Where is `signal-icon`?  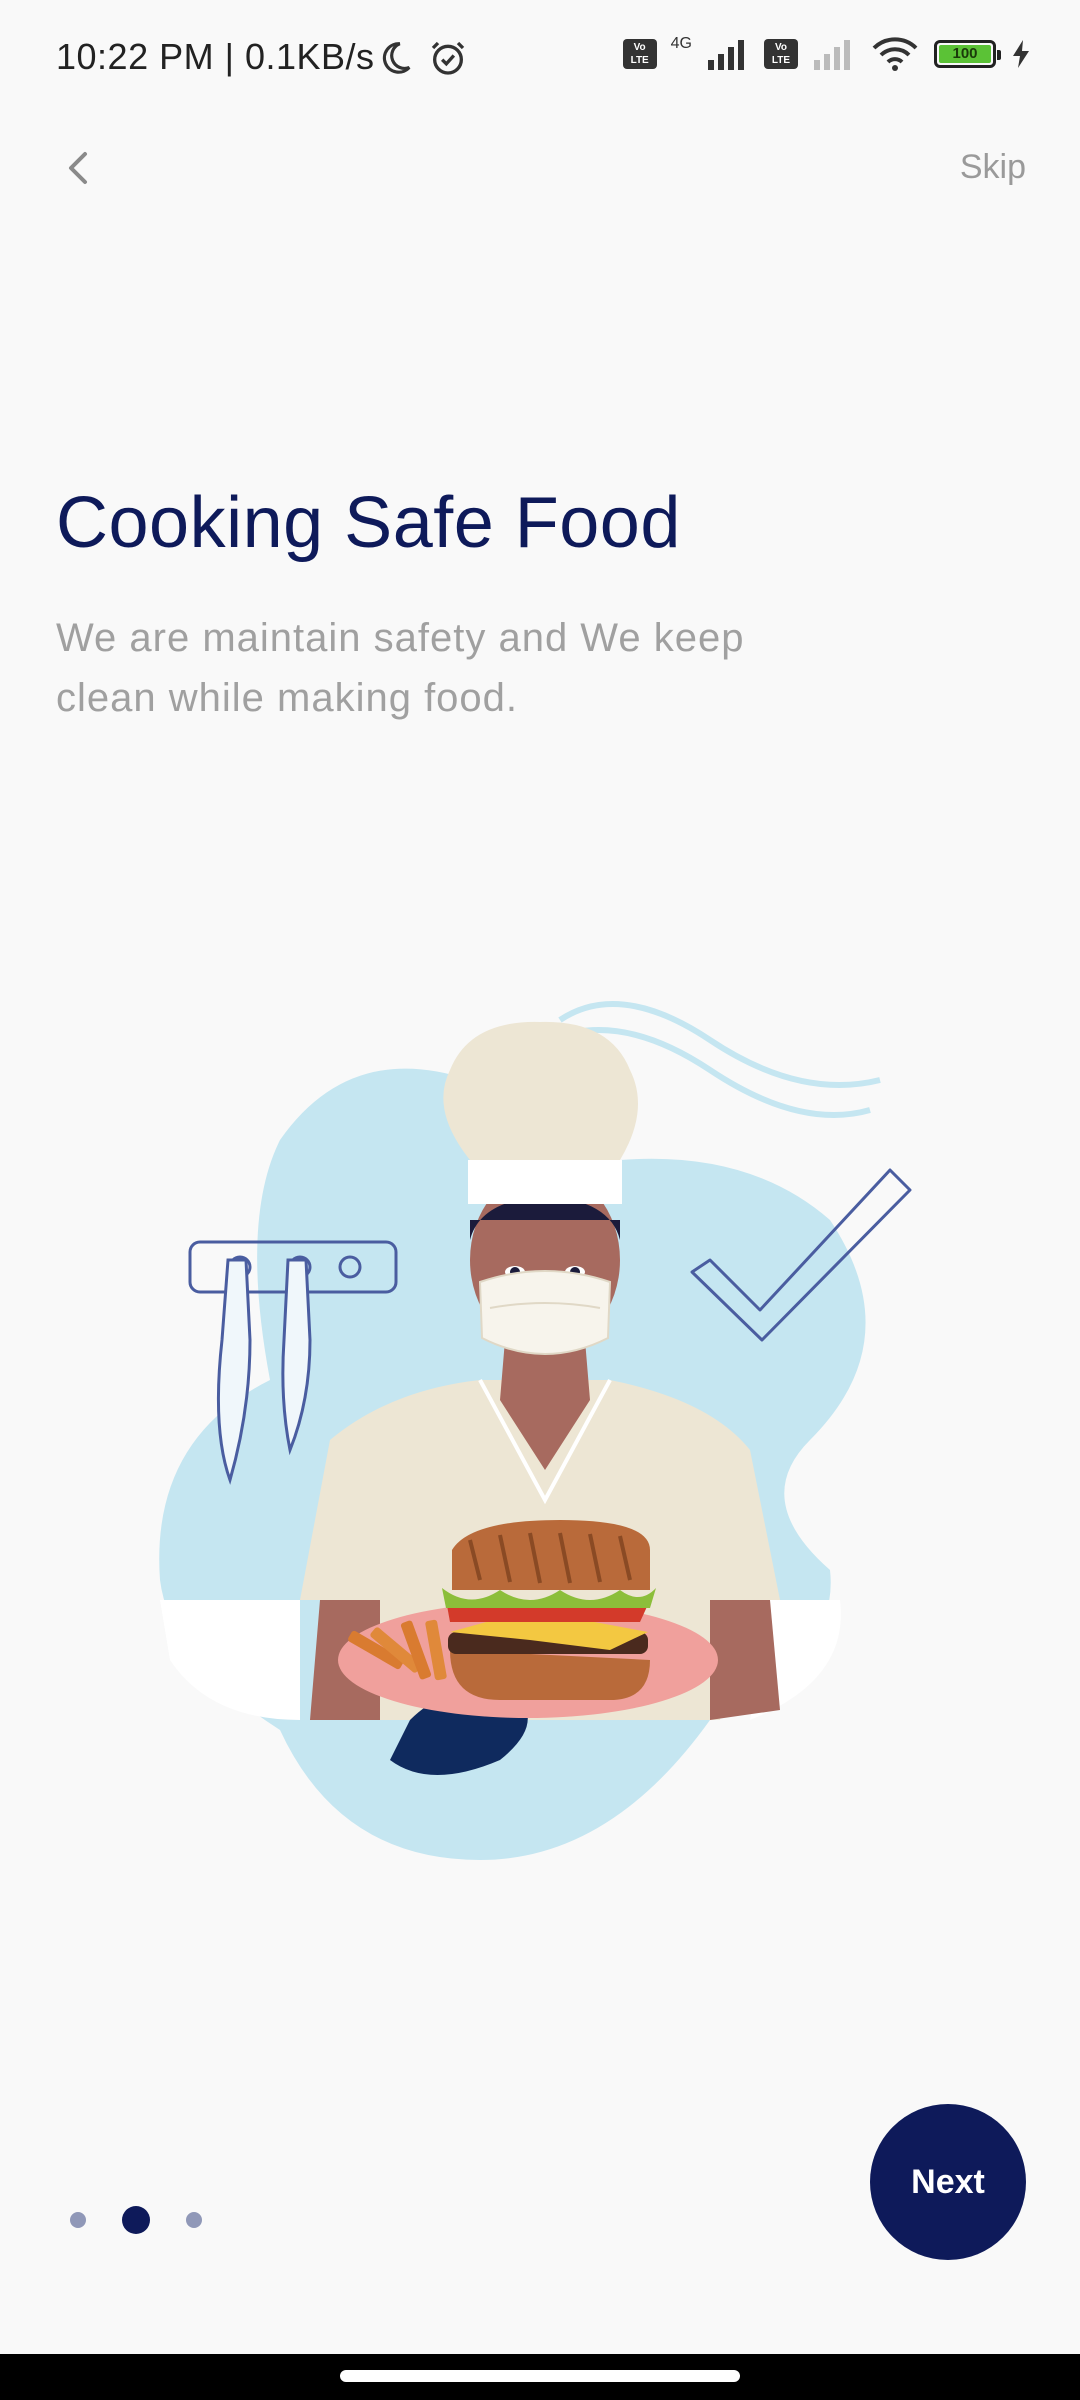 signal-icon is located at coordinates (726, 55).